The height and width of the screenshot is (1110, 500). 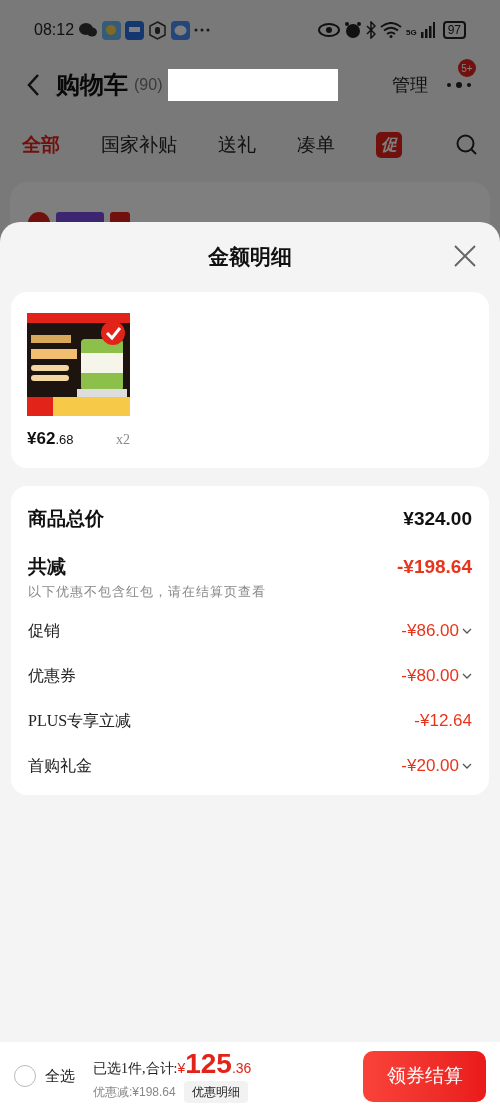 I want to click on manage-link: 管理, so click(x=410, y=85).